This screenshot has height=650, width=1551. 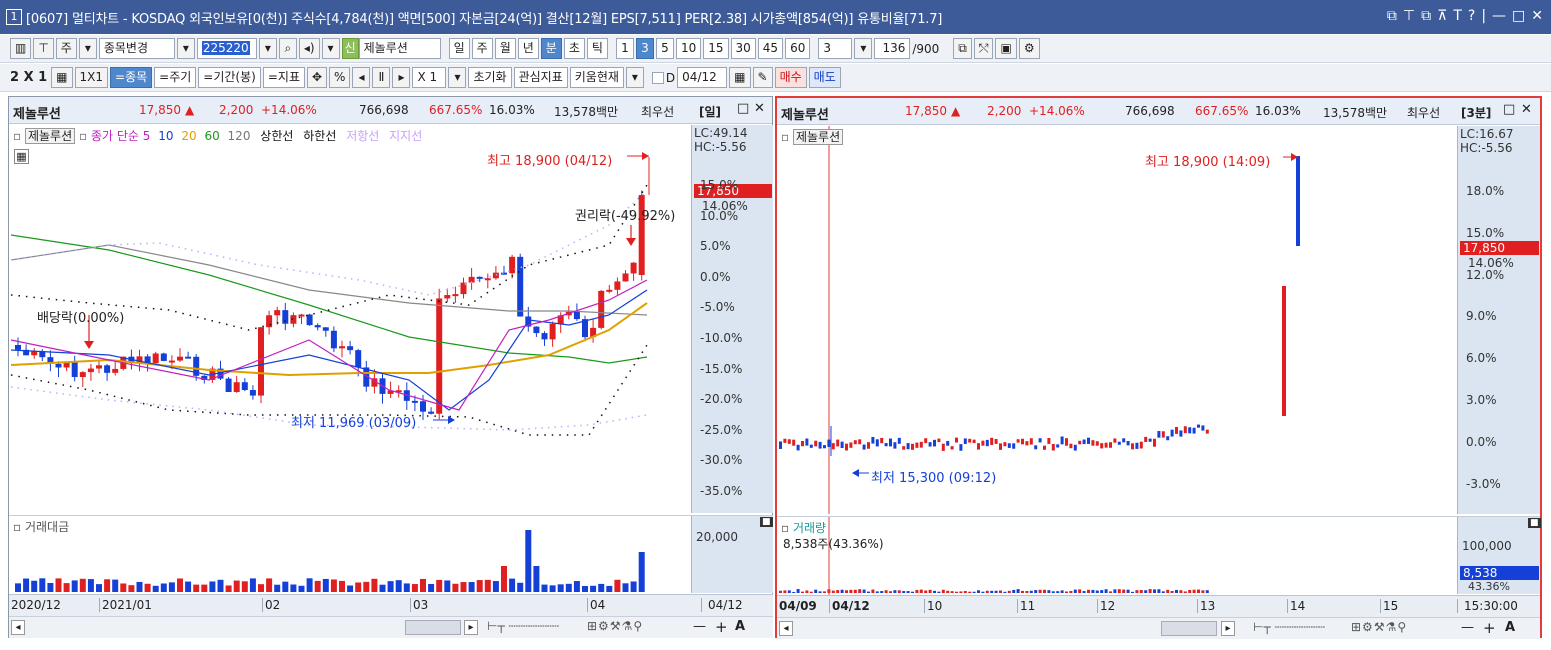 What do you see at coordinates (91, 77) in the screenshot?
I see `one-by-one-button: 1X1` at bounding box center [91, 77].